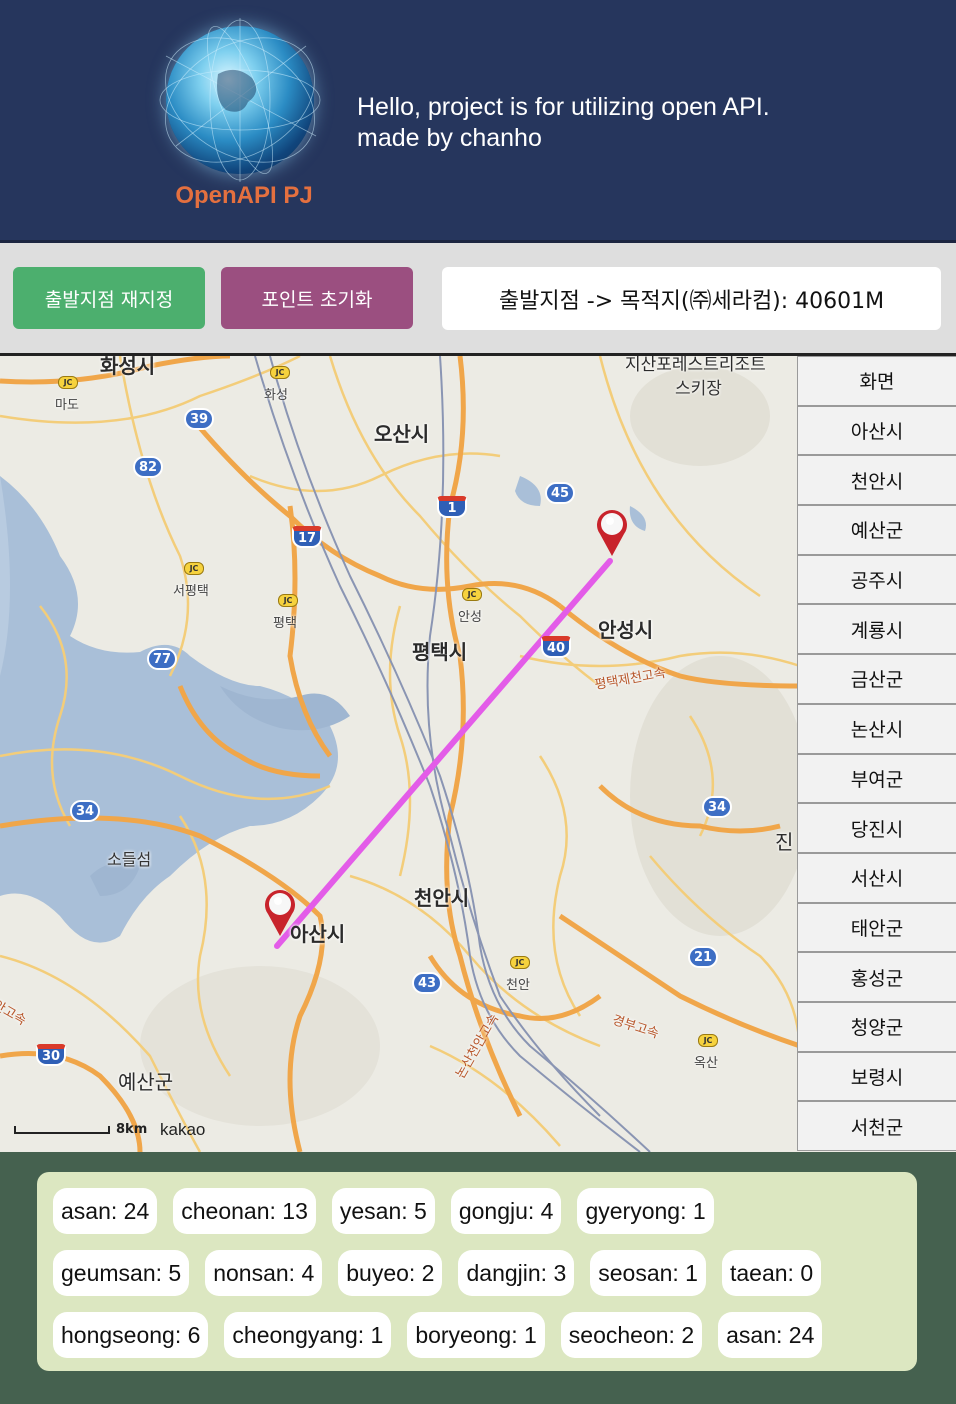  Describe the element at coordinates (518, 985) in the screenshot. I see `place-cheonan-jc: 천안` at that location.